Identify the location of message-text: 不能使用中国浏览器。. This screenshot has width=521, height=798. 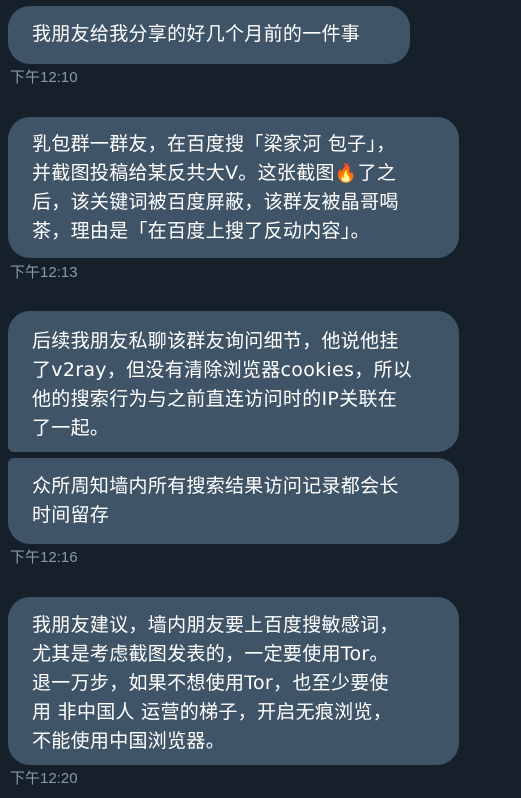
(129, 741).